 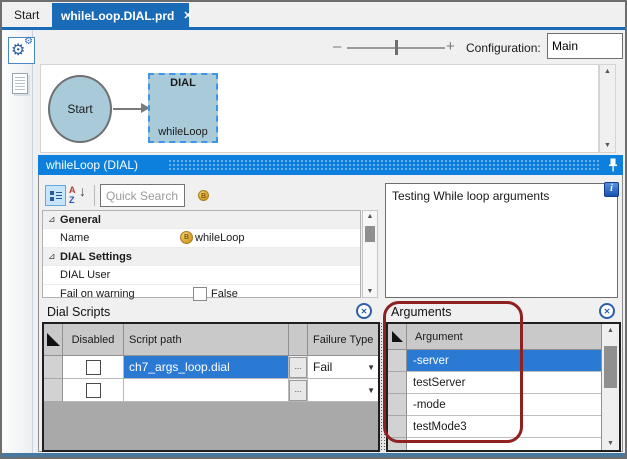 What do you see at coordinates (298, 340) in the screenshot?
I see `column-header-browse` at bounding box center [298, 340].